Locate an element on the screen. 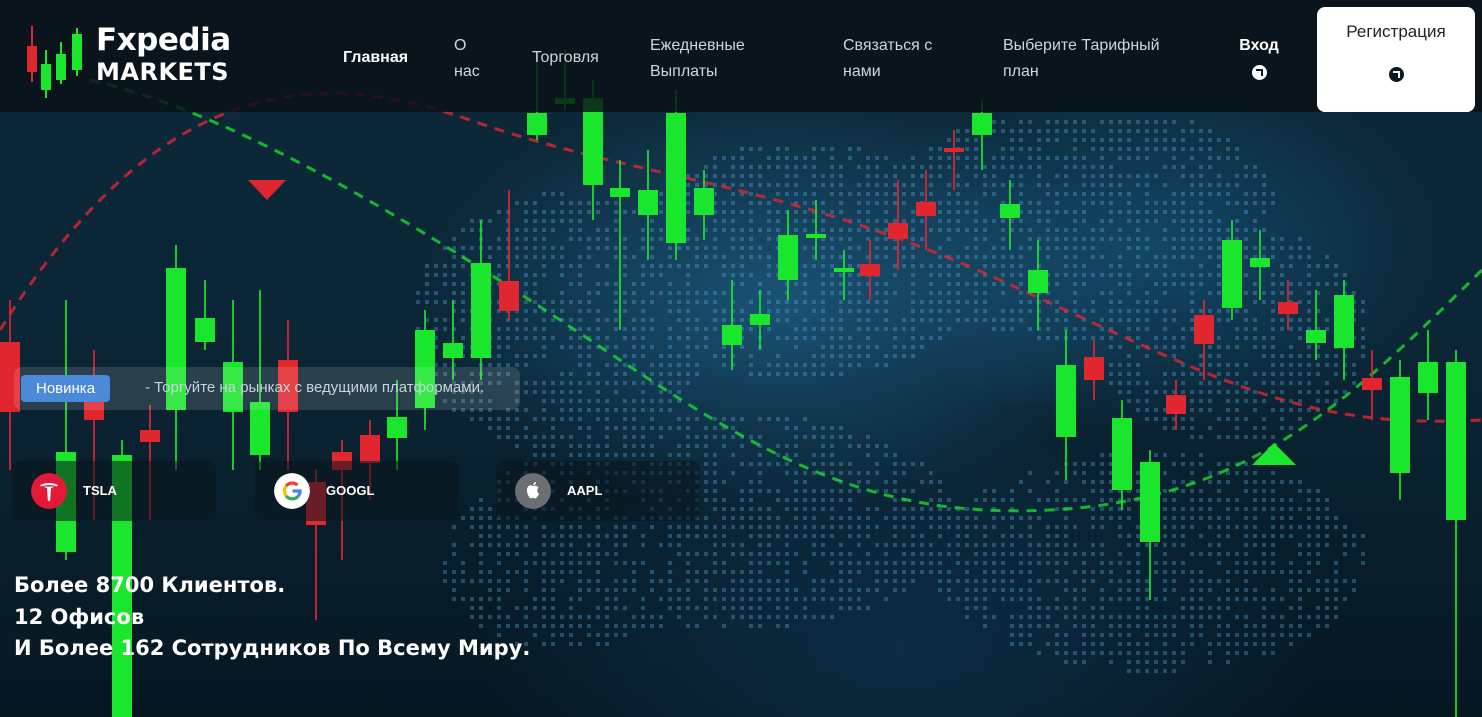 The width and height of the screenshot is (1482, 717). register-button: Регистрация is located at coordinates (1396, 59).